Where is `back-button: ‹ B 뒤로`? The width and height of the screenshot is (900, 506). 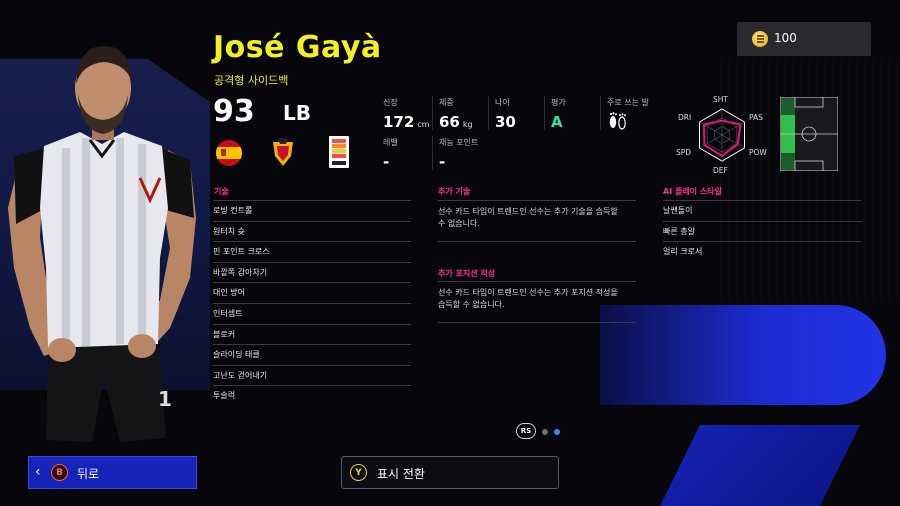
back-button: ‹ B 뒤로 is located at coordinates (112, 472).